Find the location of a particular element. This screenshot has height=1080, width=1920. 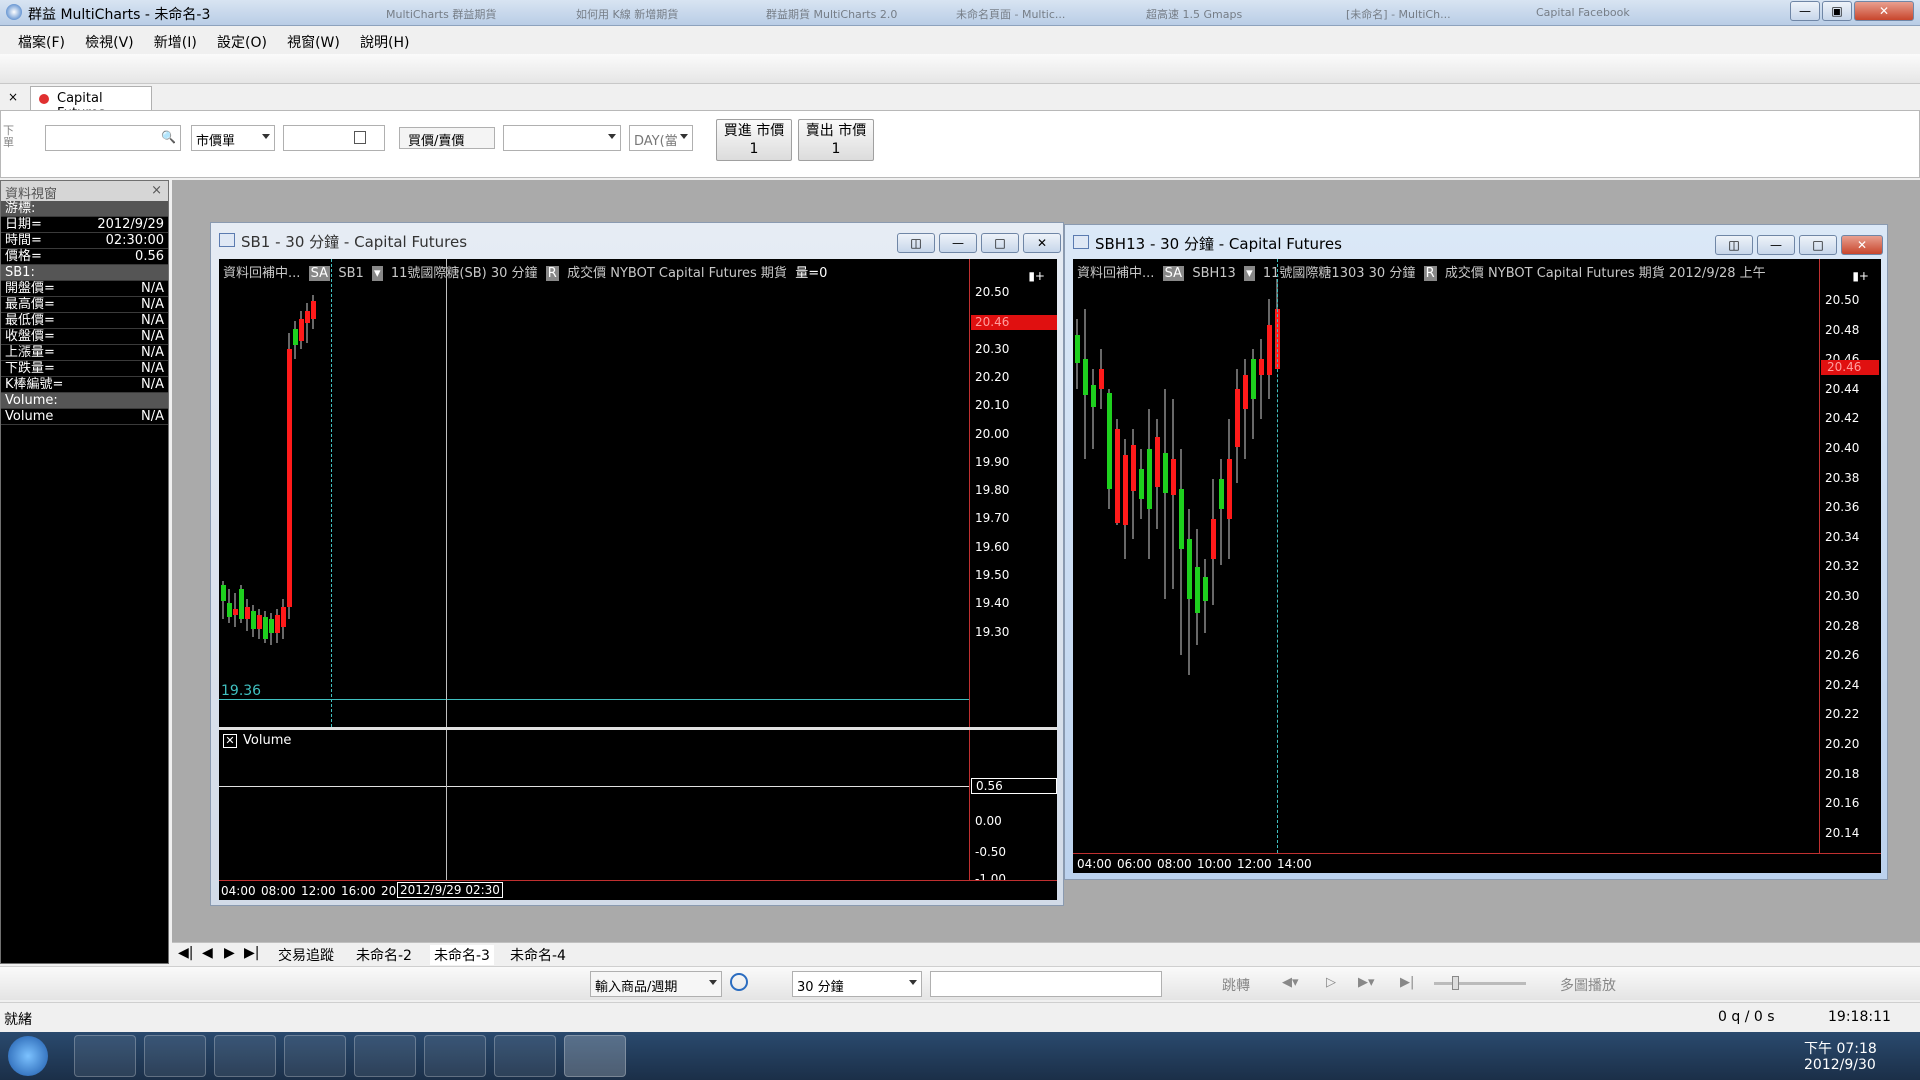

tab-workspace: 交易追蹤 is located at coordinates (306, 955).